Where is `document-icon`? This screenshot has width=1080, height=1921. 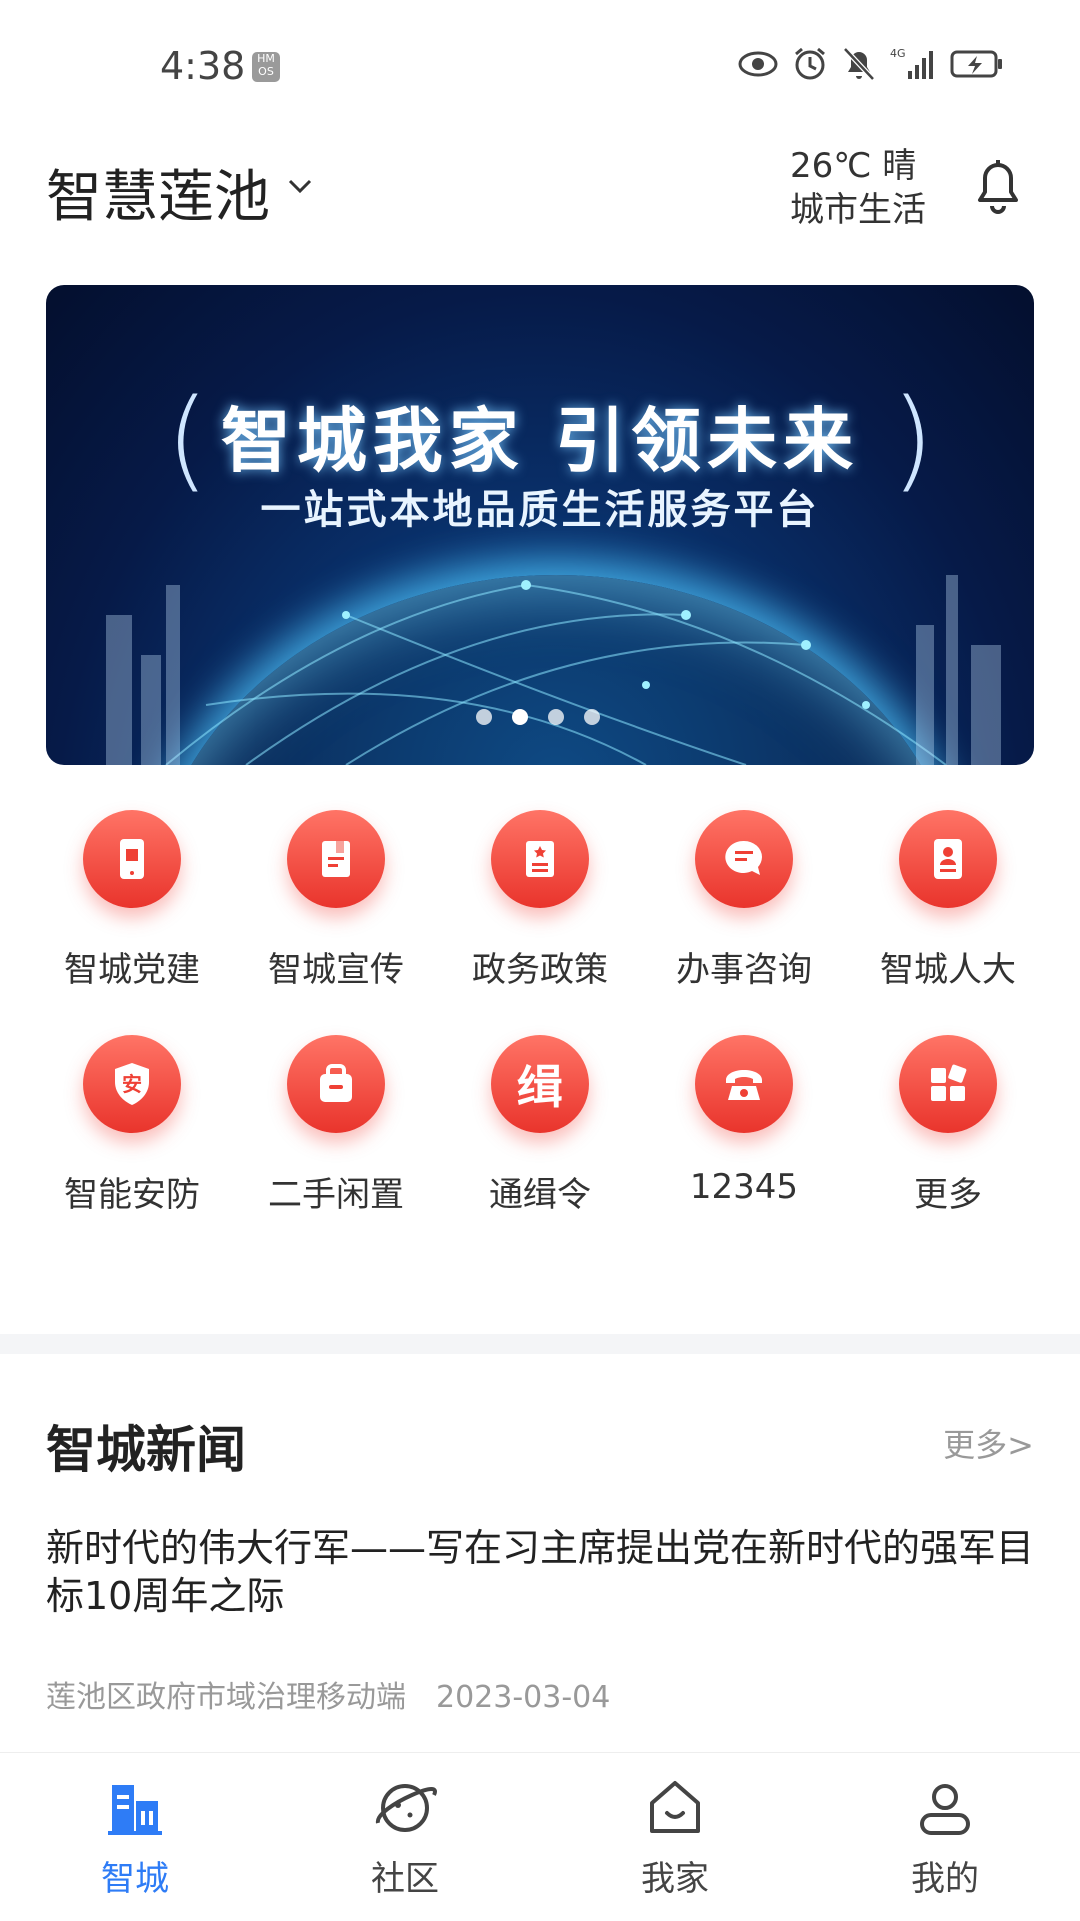
document-icon is located at coordinates (336, 859).